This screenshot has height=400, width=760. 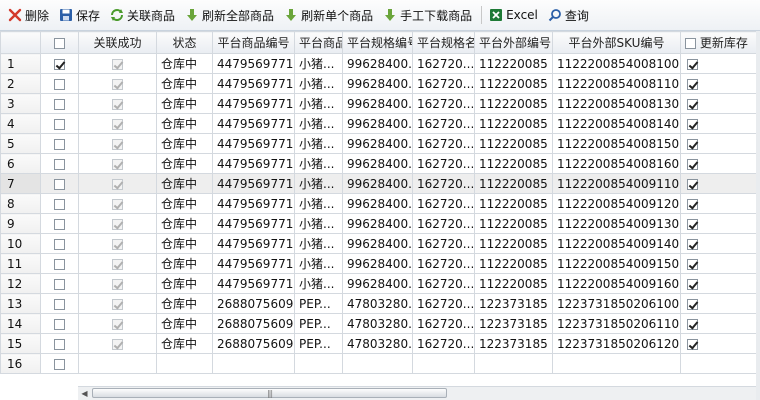 I want to click on platform-outer-sku-cell: 1122200854008150, so click(x=616, y=143).